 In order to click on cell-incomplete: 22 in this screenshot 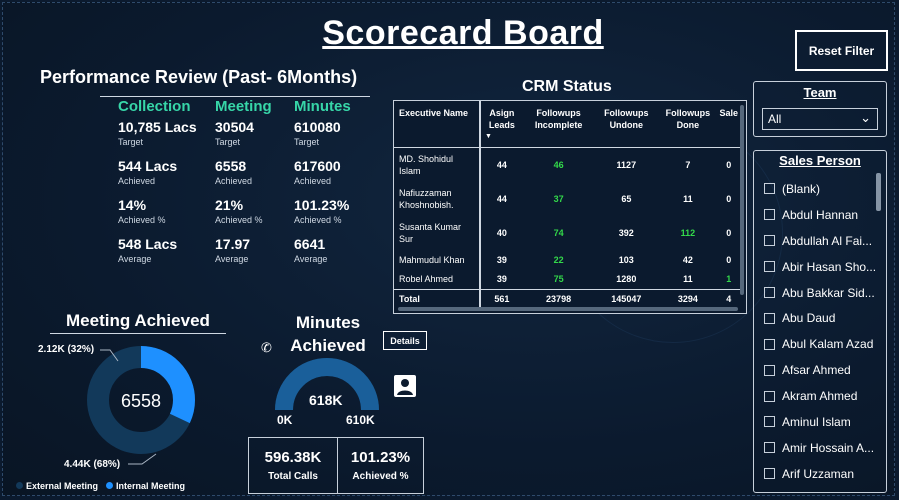, I will do `click(558, 259)`.